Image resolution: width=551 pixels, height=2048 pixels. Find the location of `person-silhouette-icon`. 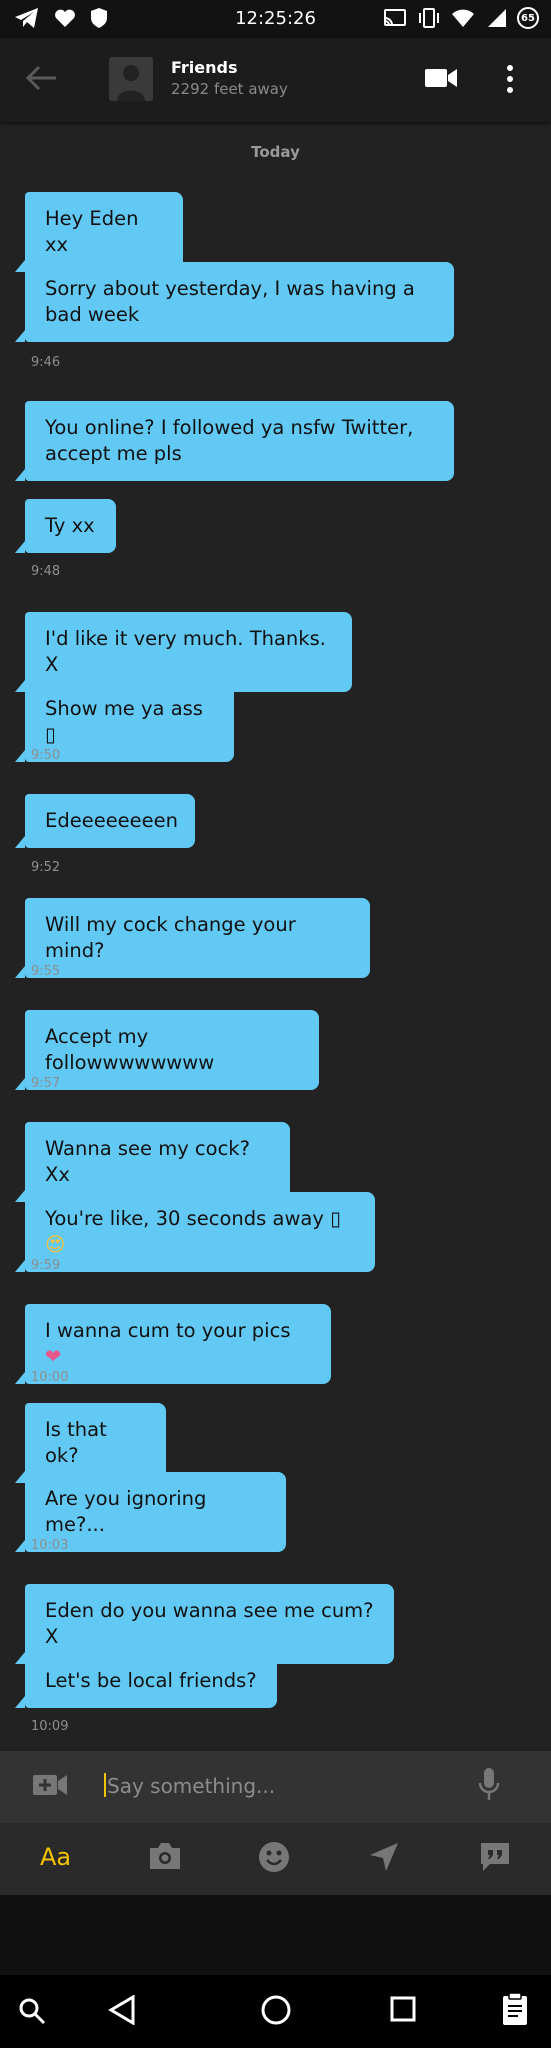

person-silhouette-icon is located at coordinates (131, 83).